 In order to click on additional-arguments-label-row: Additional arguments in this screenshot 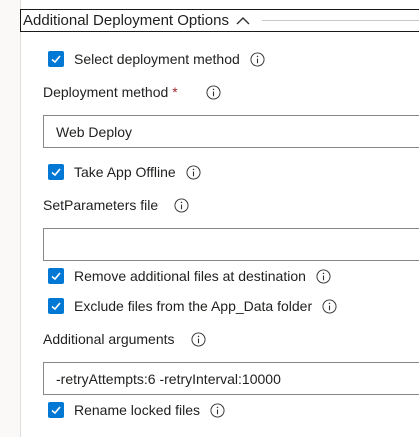, I will do `click(124, 339)`.